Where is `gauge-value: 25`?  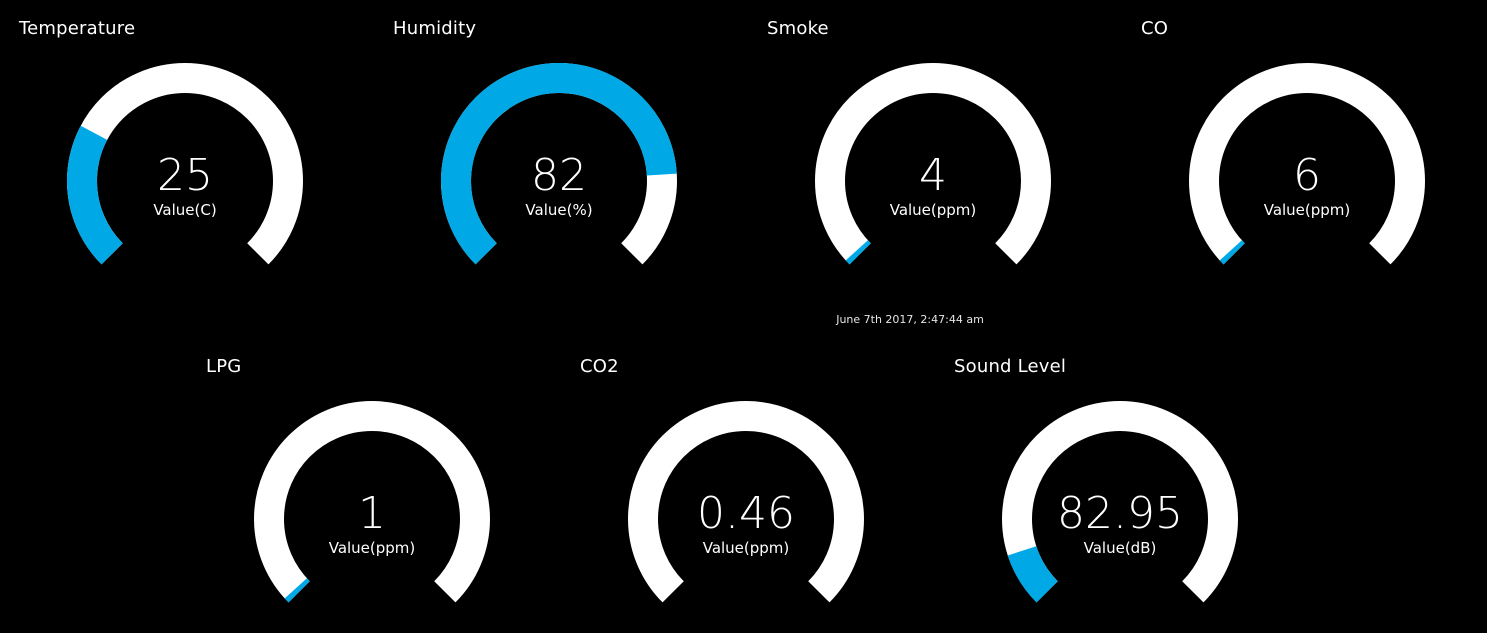
gauge-value: 25 is located at coordinates (185, 175).